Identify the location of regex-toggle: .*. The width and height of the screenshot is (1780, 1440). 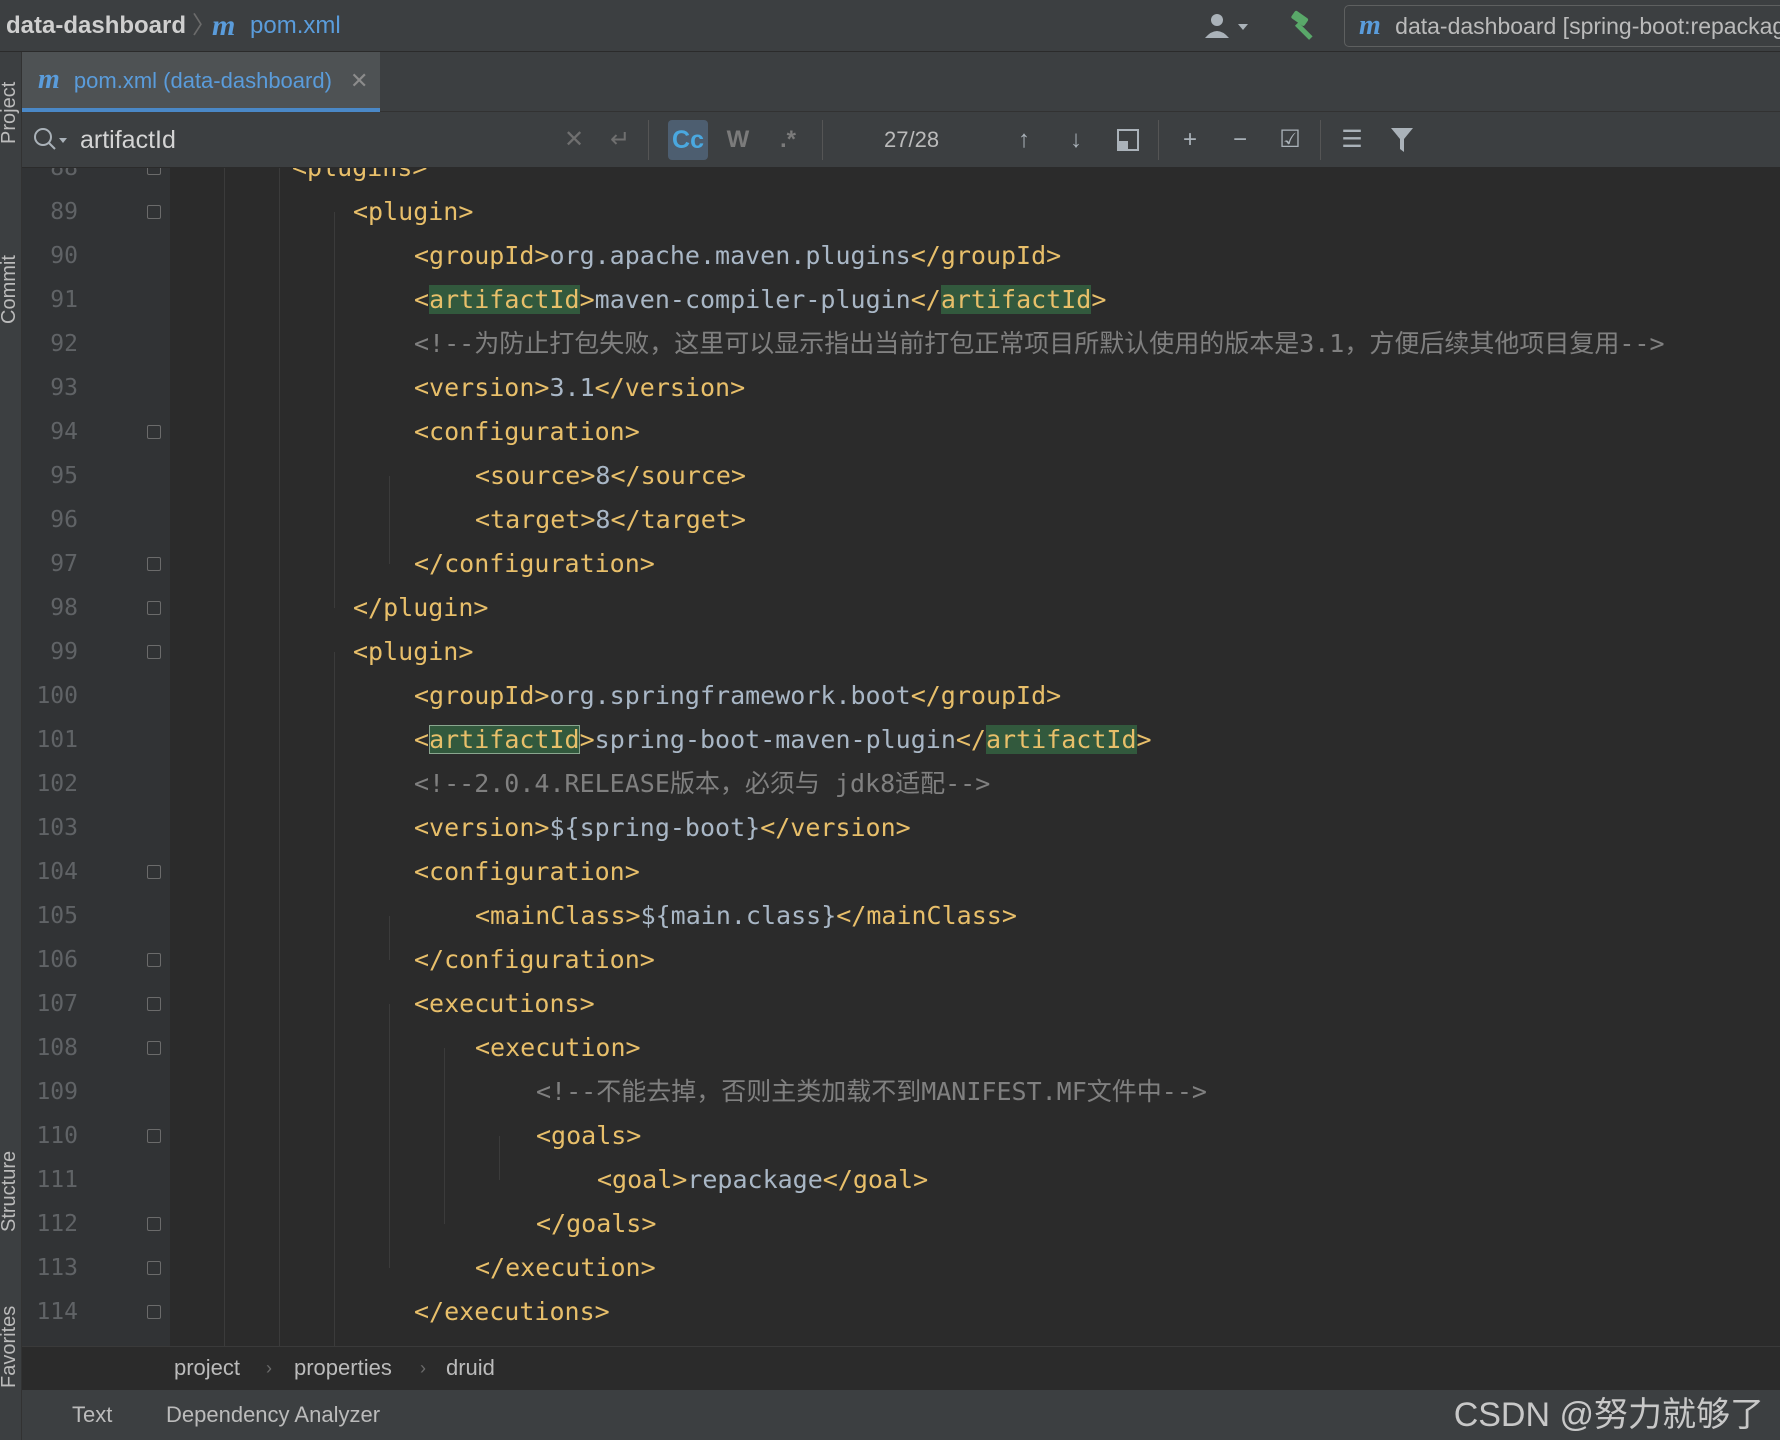
(788, 140).